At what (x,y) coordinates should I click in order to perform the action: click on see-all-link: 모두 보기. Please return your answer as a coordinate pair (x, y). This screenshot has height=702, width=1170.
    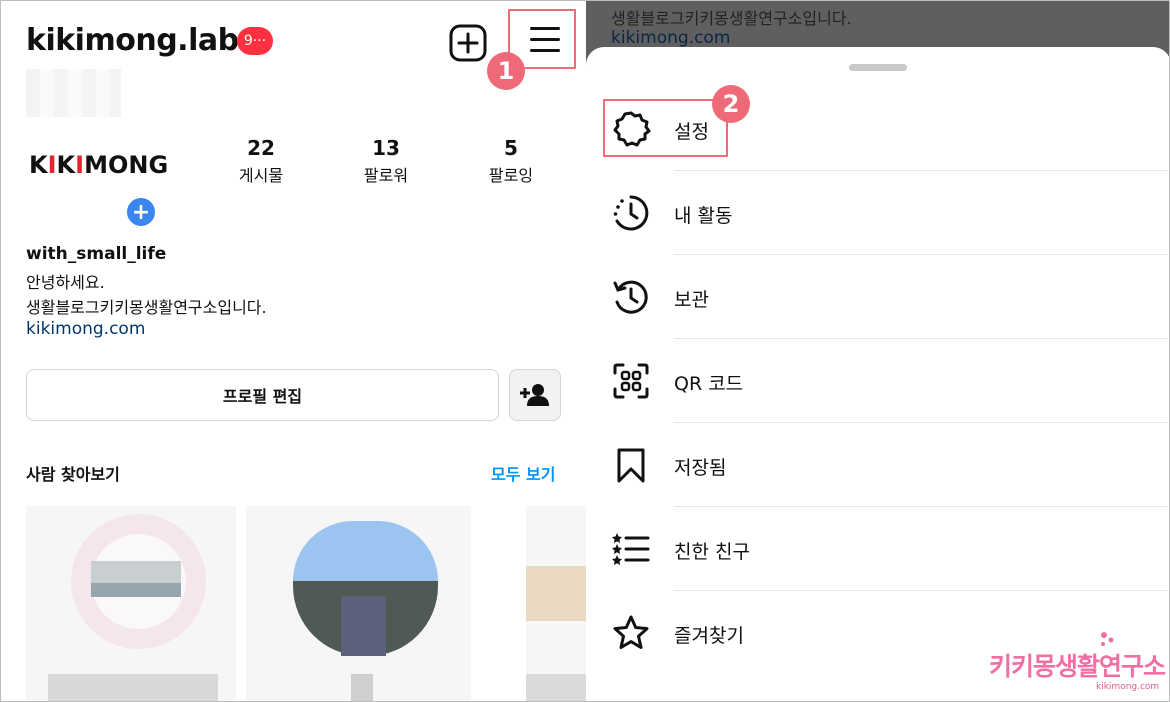
    Looking at the image, I should click on (523, 473).